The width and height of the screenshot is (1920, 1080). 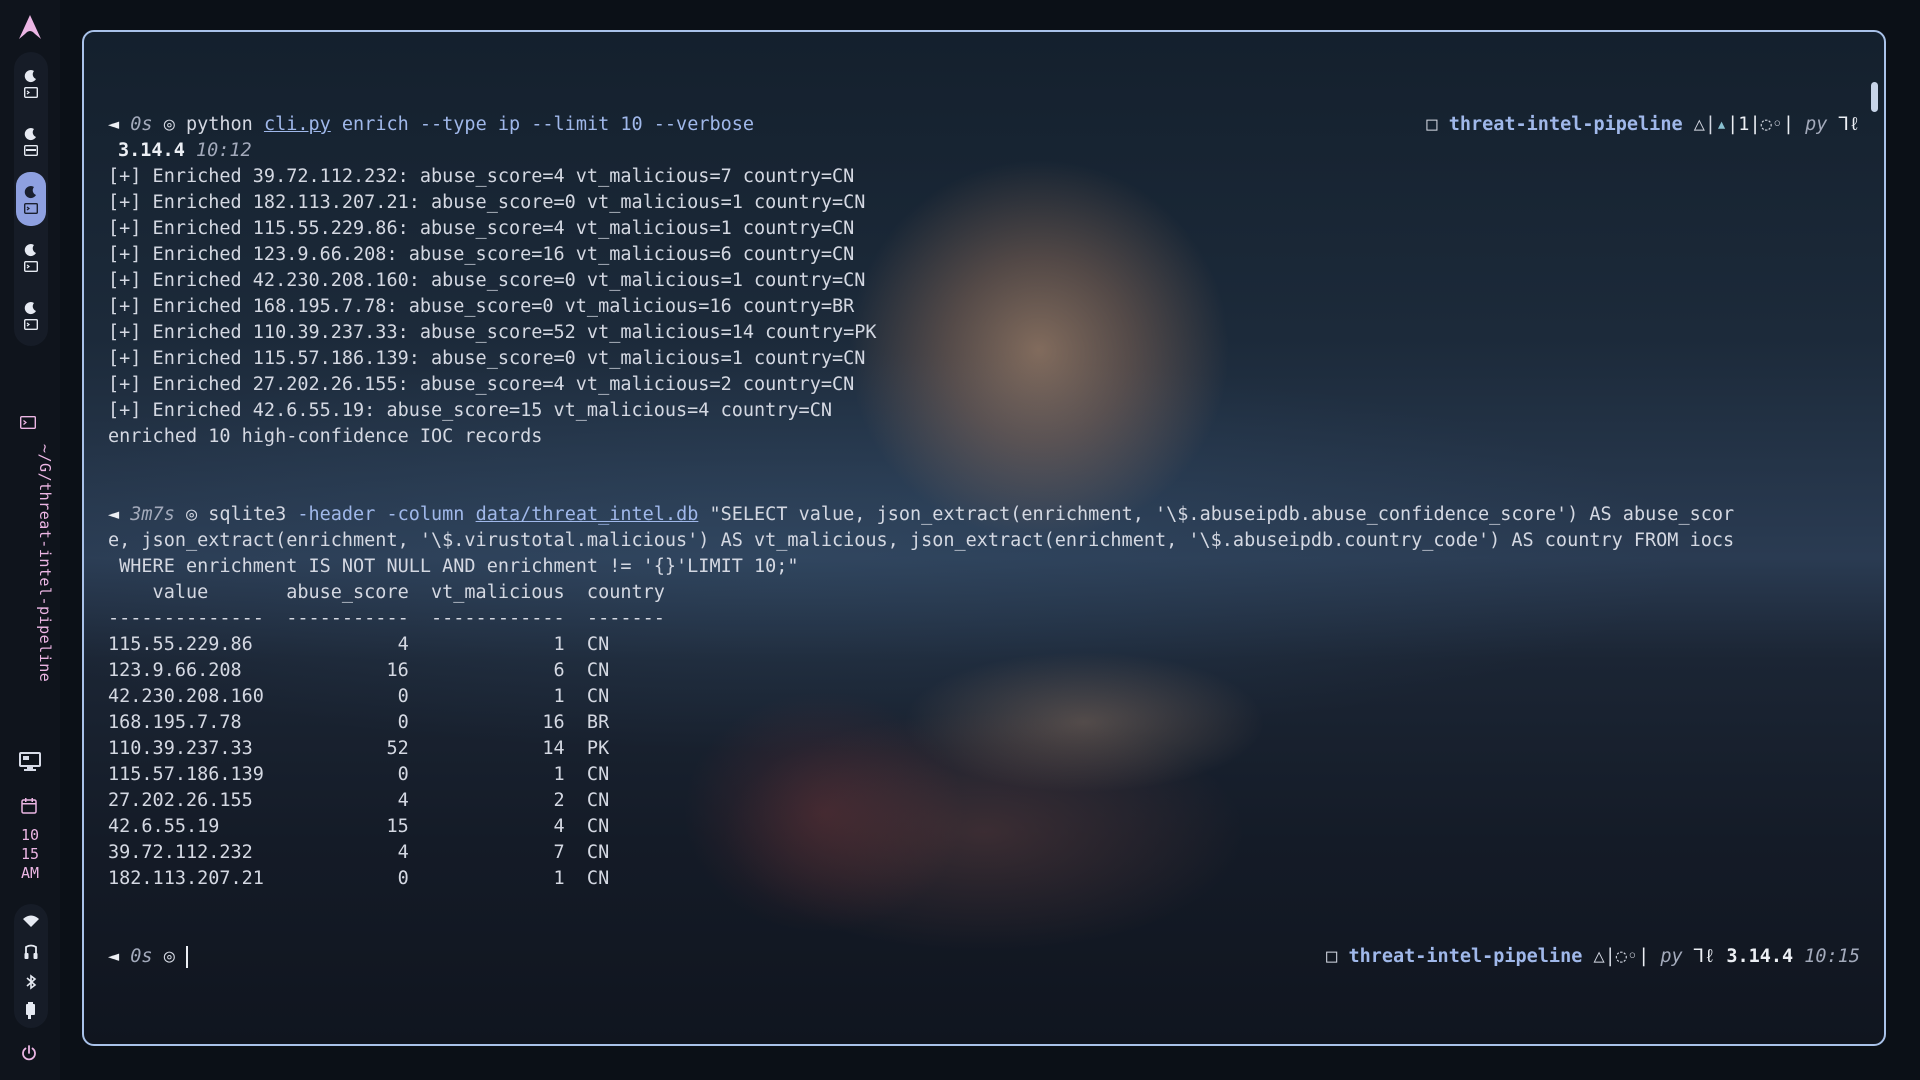 I want to click on audio-icon, so click(x=31, y=952).